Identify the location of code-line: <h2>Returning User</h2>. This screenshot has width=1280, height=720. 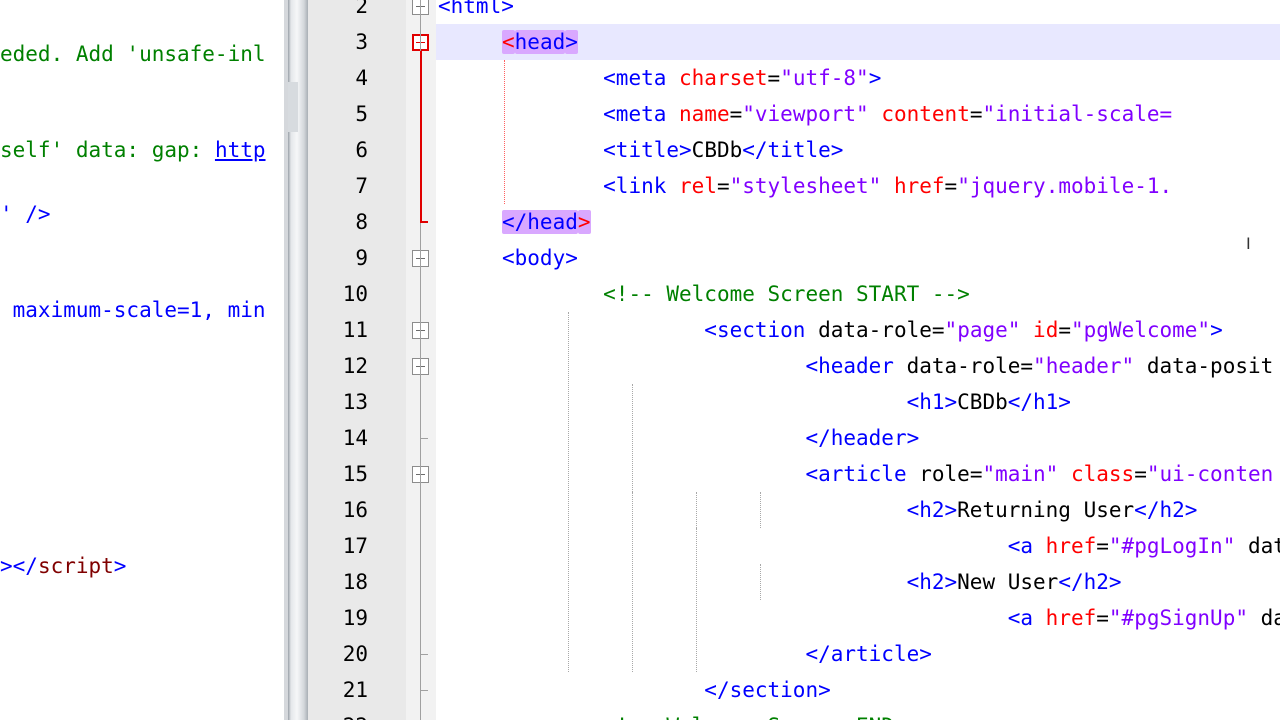
(850, 510).